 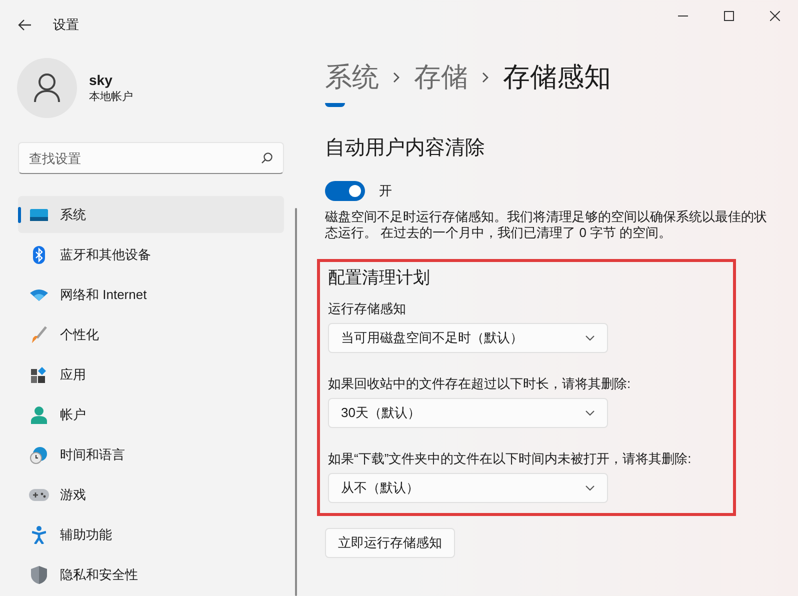 I want to click on search-icon, so click(x=267, y=158).